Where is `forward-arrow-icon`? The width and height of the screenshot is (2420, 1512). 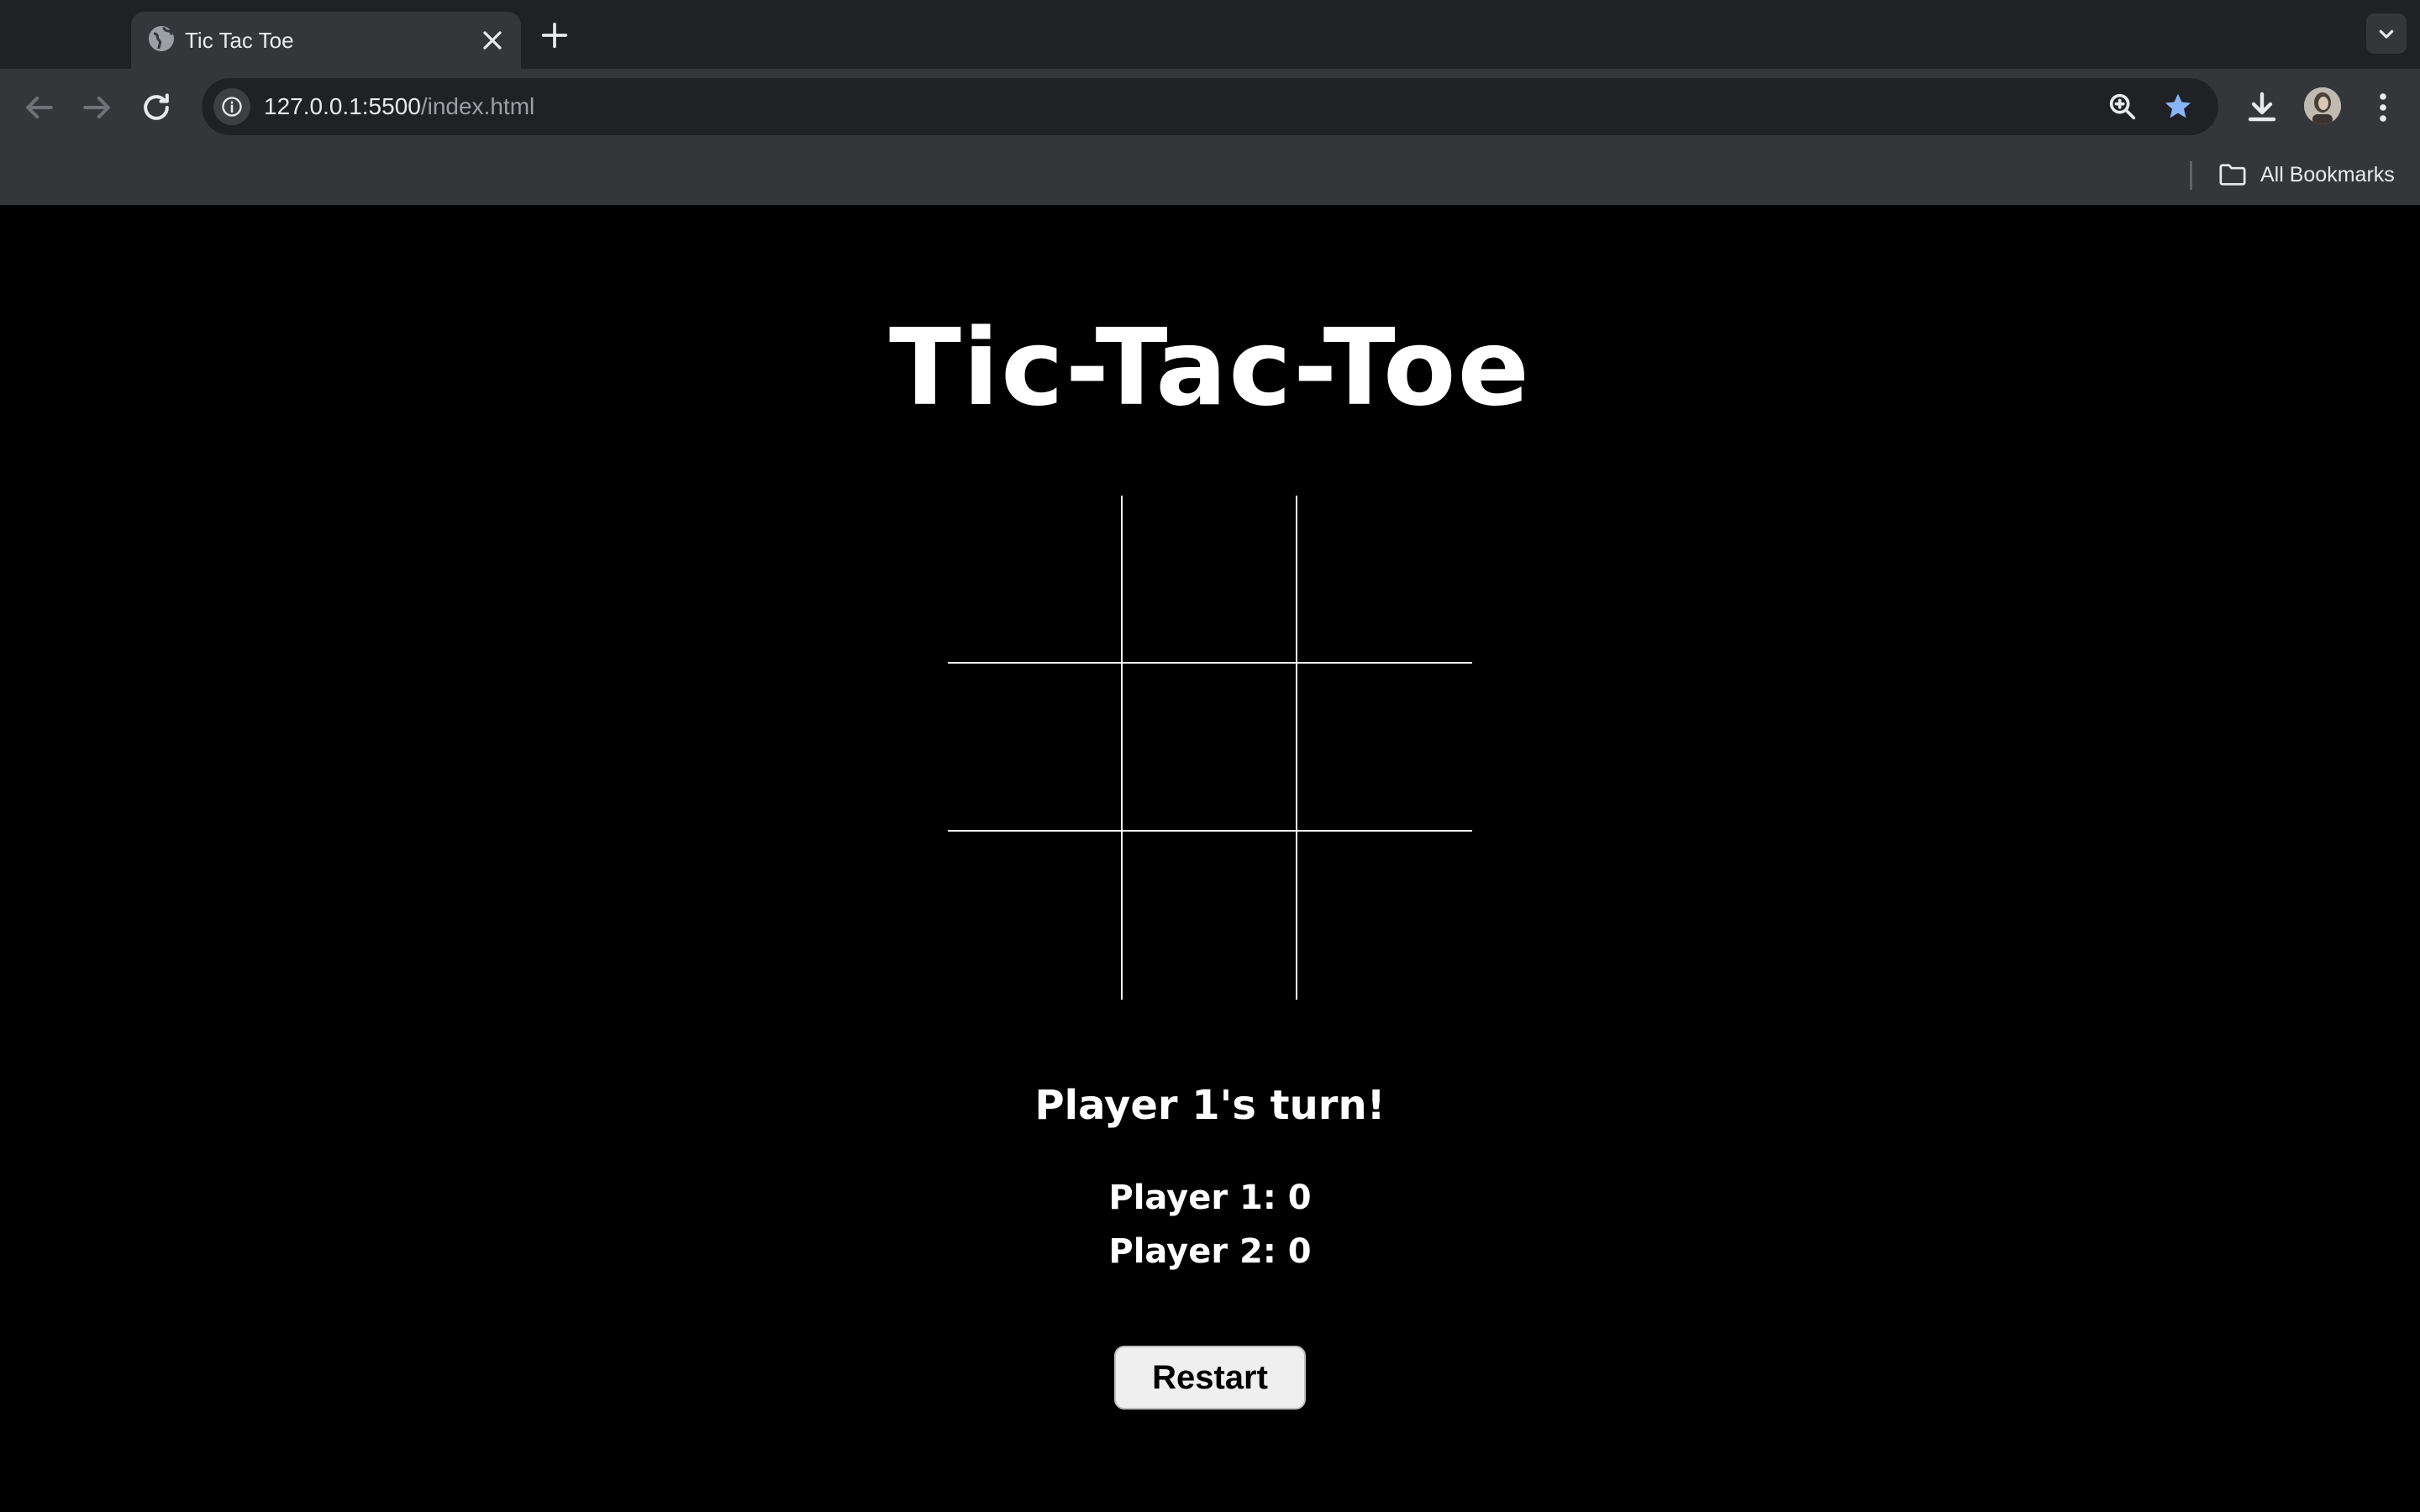 forward-arrow-icon is located at coordinates (97, 107).